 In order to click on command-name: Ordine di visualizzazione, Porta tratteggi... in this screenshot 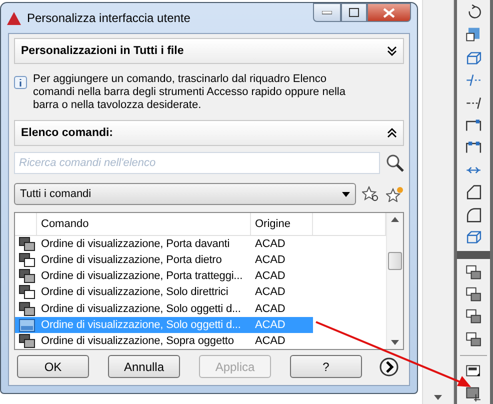, I will do `click(142, 276)`.